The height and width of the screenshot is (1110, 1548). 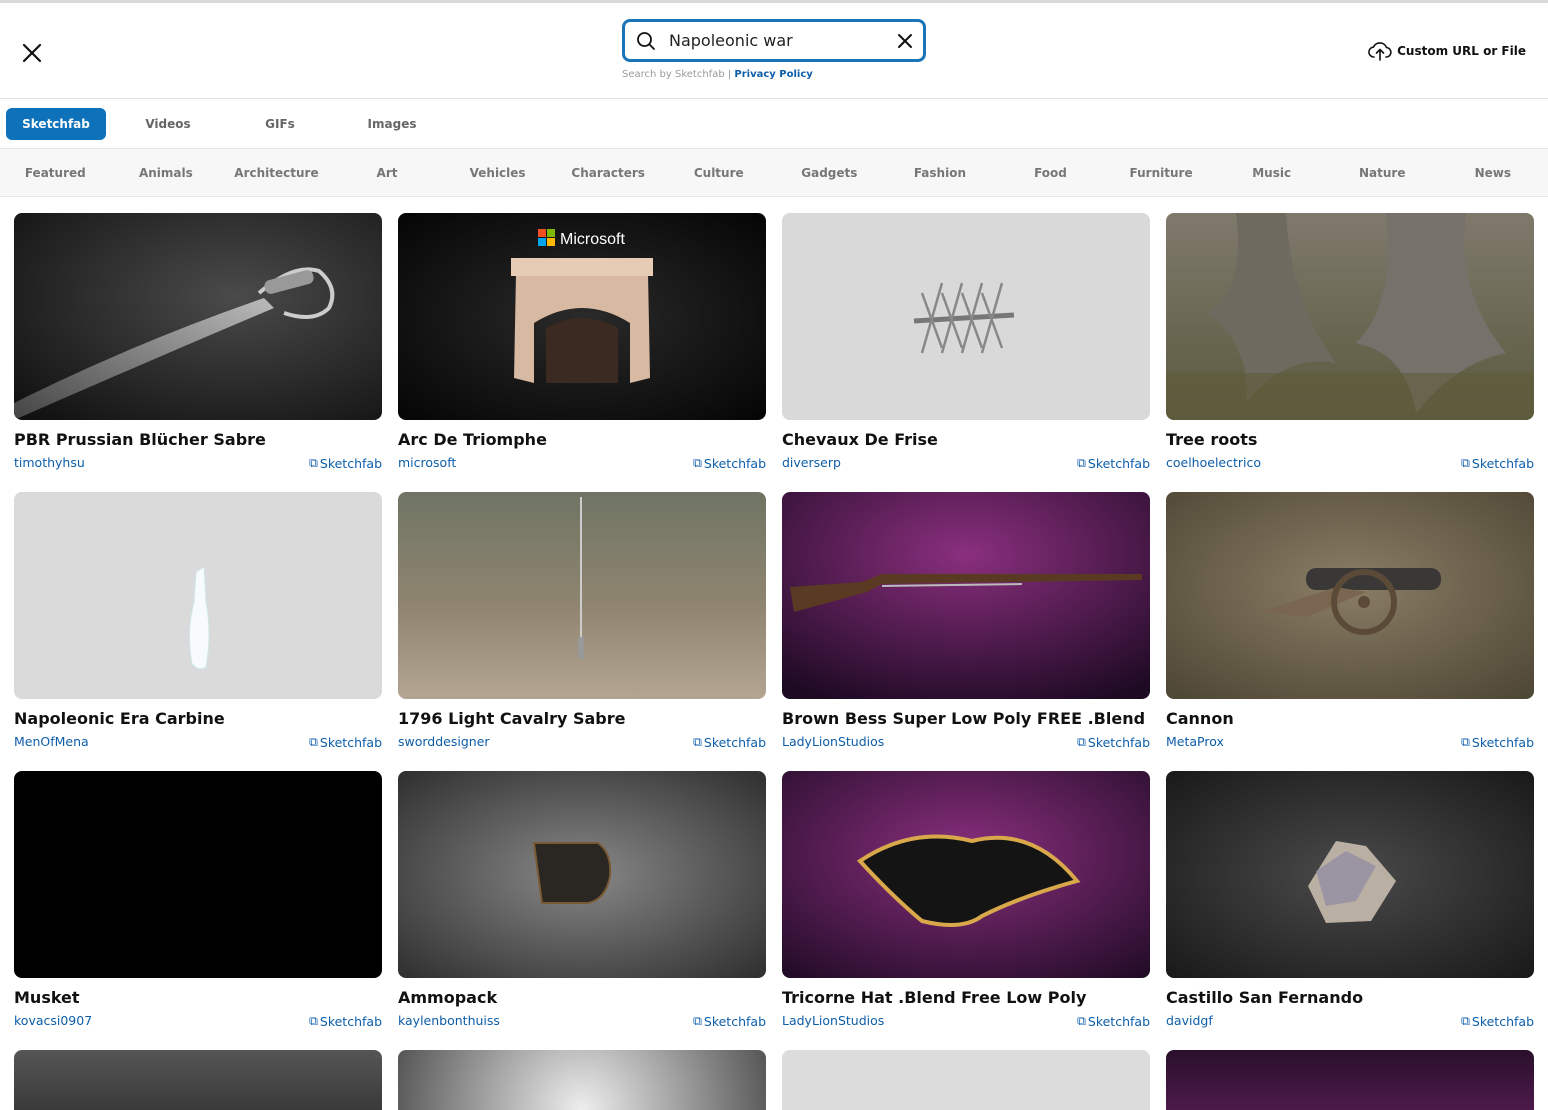 I want to click on category-nature: Nature, so click(x=1382, y=173).